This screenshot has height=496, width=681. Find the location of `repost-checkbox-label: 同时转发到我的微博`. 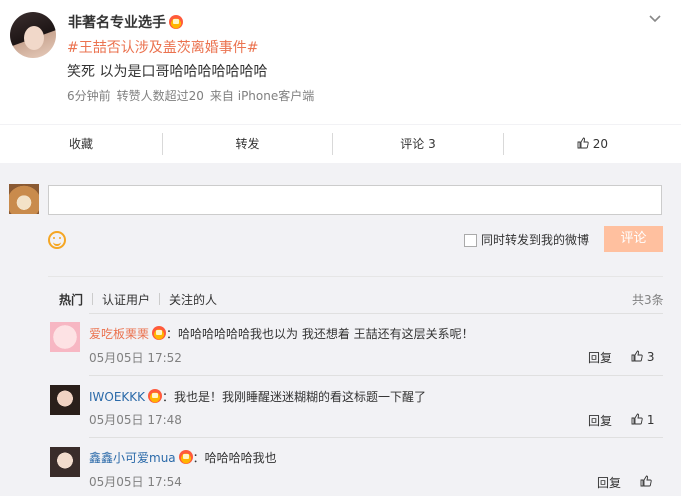

repost-checkbox-label: 同时转发到我的微博 is located at coordinates (535, 239).